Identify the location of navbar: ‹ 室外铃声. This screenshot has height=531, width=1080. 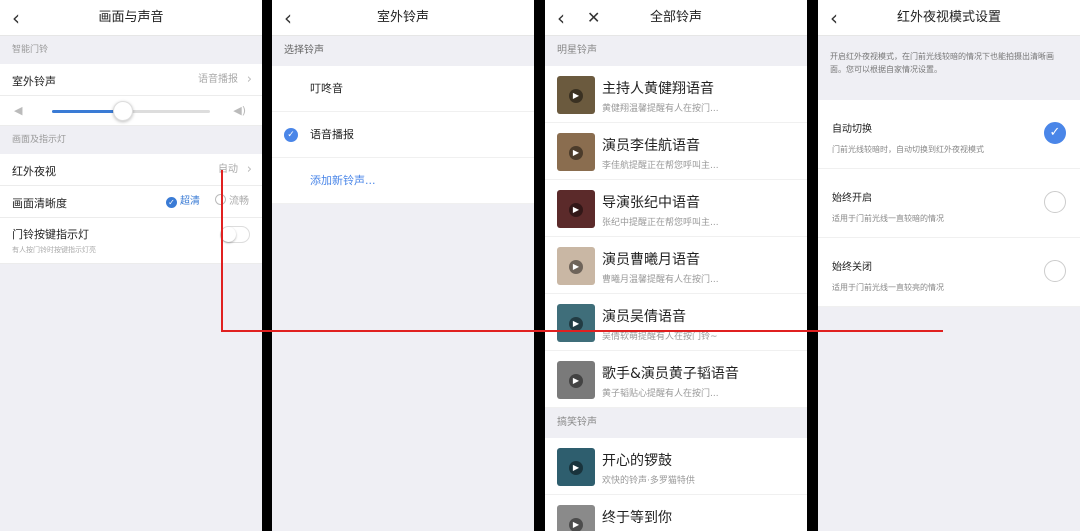
(403, 18).